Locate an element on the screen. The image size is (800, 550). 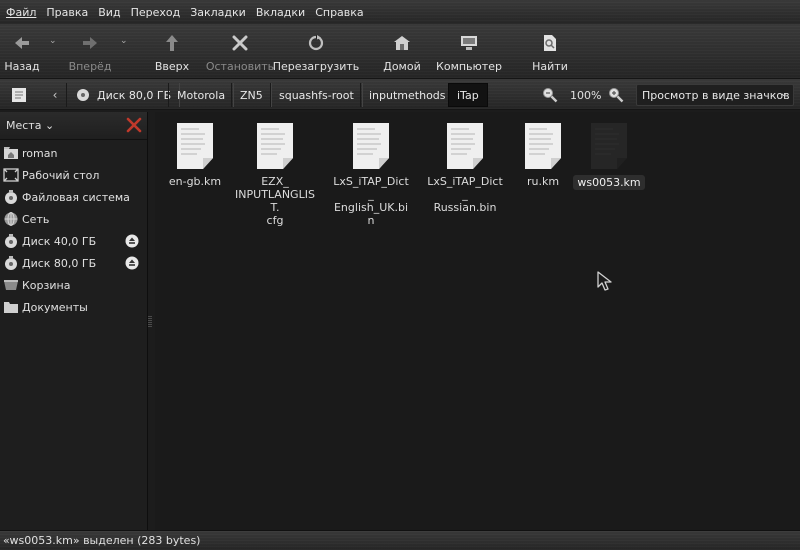
menu-bookmarks-label: Закладки is located at coordinates (218, 12).